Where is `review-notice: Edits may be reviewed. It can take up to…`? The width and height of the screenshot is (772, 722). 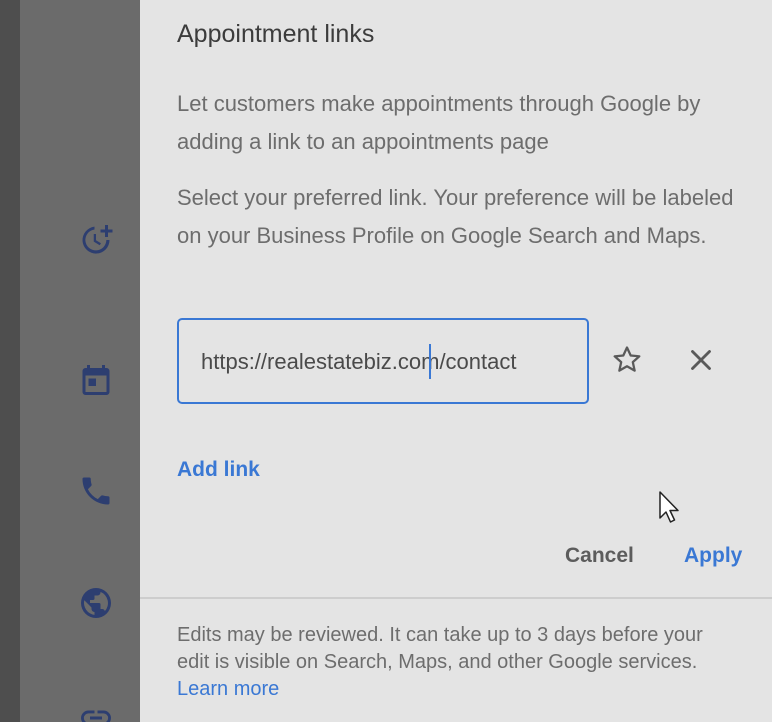
review-notice: Edits may be reviewed. It can take up to… is located at coordinates (457, 662).